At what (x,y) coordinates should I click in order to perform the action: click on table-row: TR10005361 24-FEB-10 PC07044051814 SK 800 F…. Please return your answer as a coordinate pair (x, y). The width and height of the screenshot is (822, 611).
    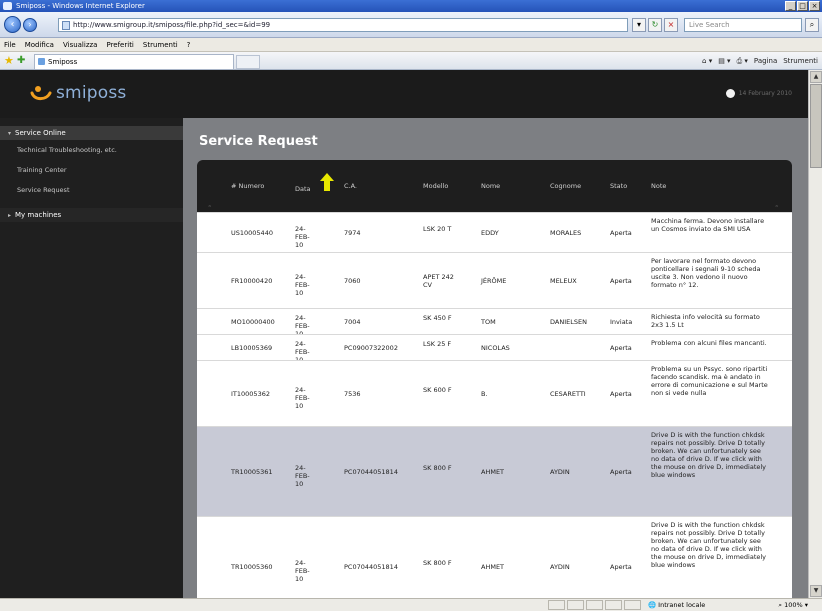
    Looking at the image, I should click on (494, 471).